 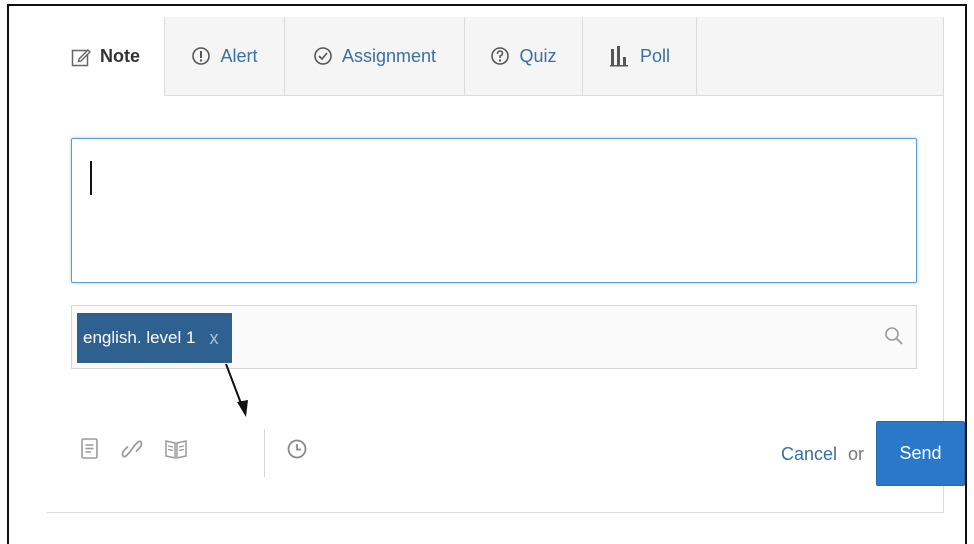 What do you see at coordinates (91, 178) in the screenshot?
I see `text-cursor` at bounding box center [91, 178].